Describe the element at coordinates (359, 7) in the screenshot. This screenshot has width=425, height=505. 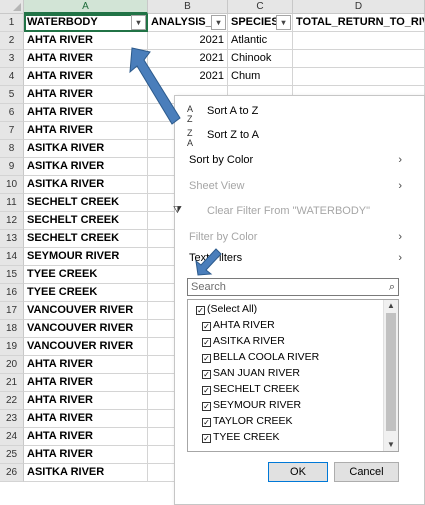
I see `column-header-d: D` at that location.